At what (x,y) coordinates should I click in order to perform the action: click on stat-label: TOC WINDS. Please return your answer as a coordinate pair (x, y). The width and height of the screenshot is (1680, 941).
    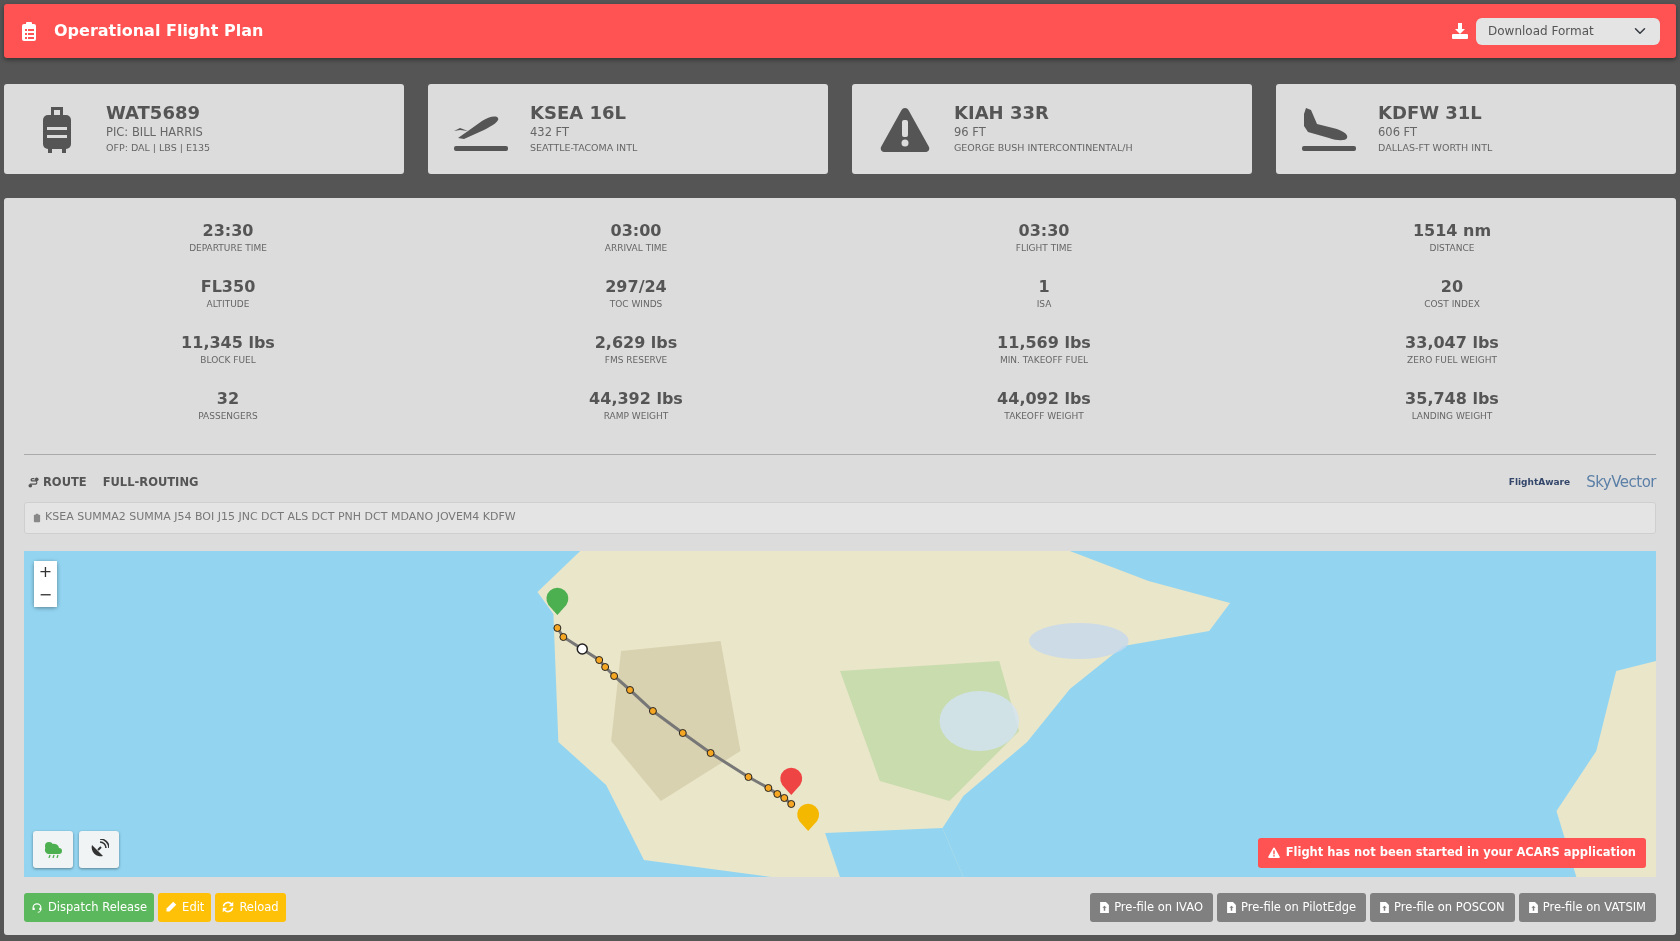
    Looking at the image, I should click on (636, 305).